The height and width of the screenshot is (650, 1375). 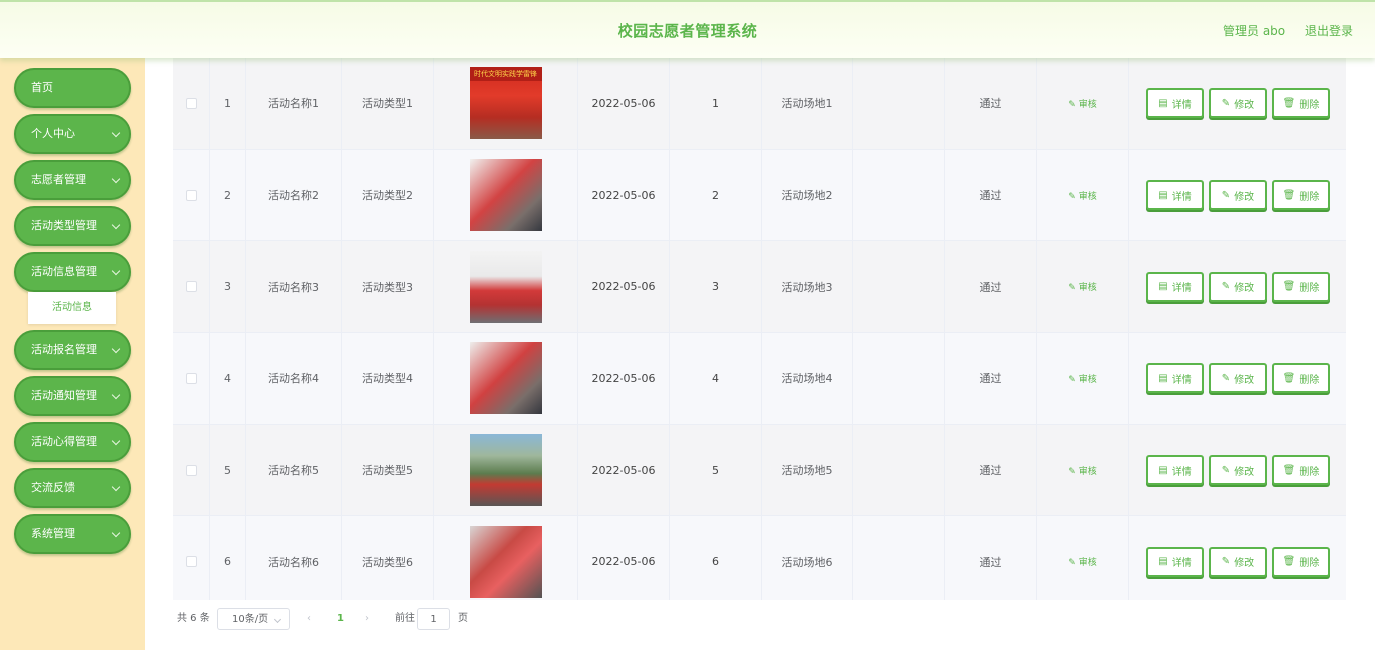 I want to click on sidebar-item-home: 首页, so click(x=72, y=88).